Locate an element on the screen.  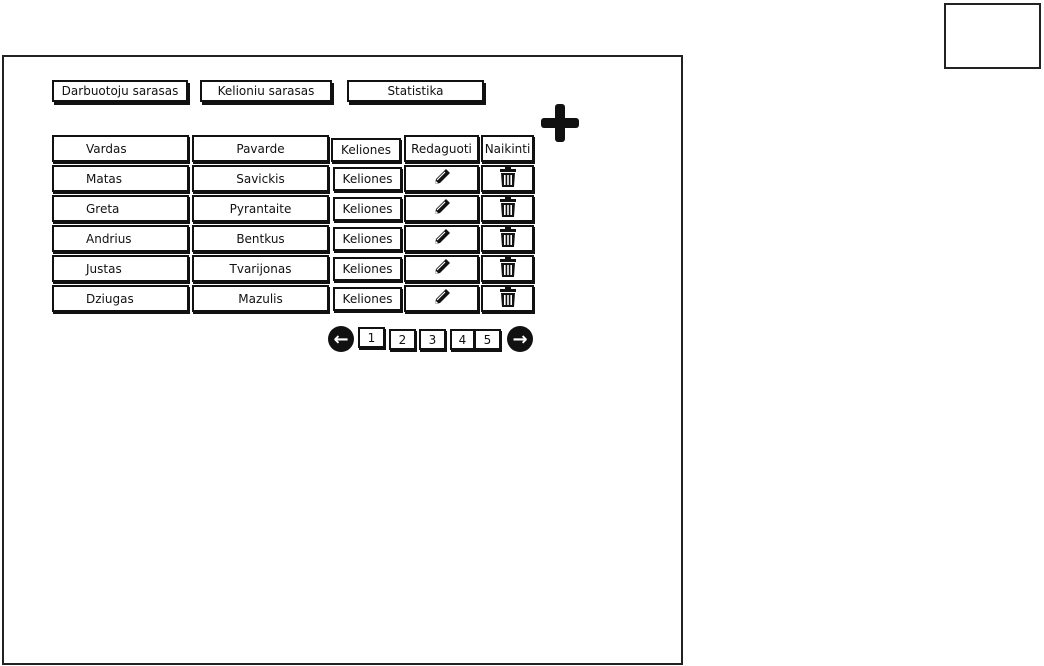
header-vardas: Vardas is located at coordinates (120, 148).